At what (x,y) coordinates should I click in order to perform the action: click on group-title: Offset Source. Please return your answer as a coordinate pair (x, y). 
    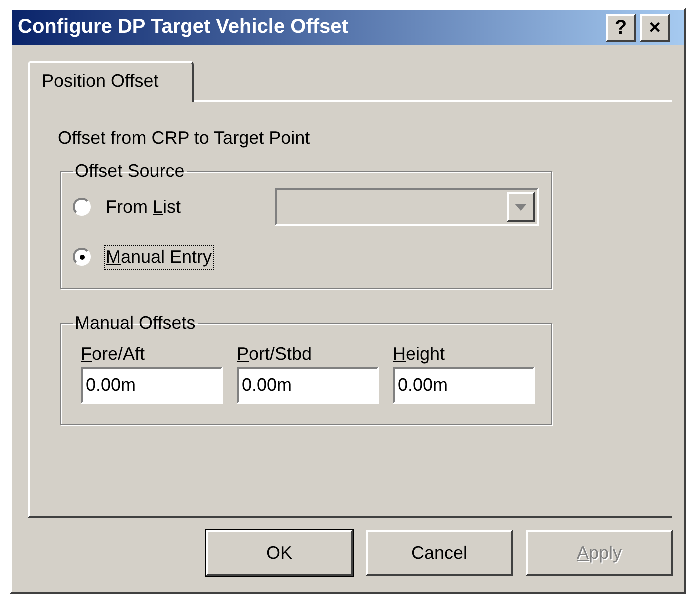
    Looking at the image, I should click on (130, 171).